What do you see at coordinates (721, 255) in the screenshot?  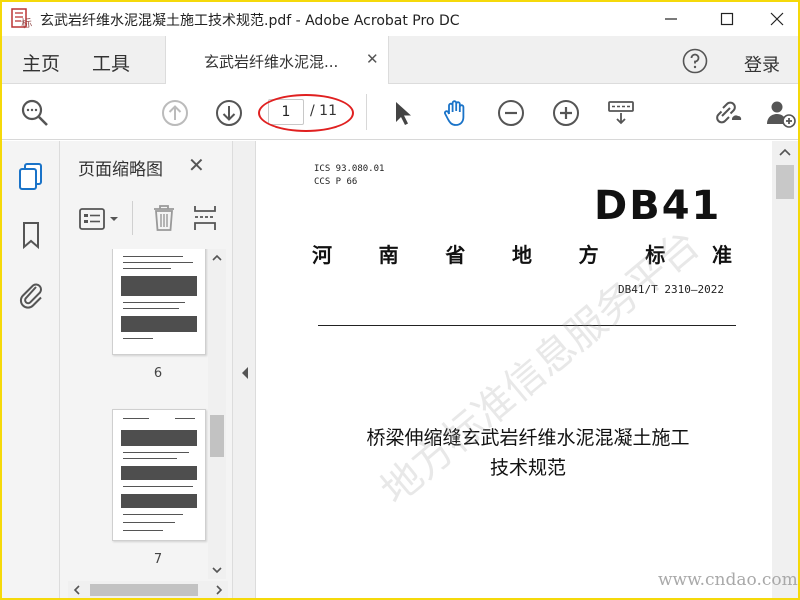 I see `standard-char: 准` at bounding box center [721, 255].